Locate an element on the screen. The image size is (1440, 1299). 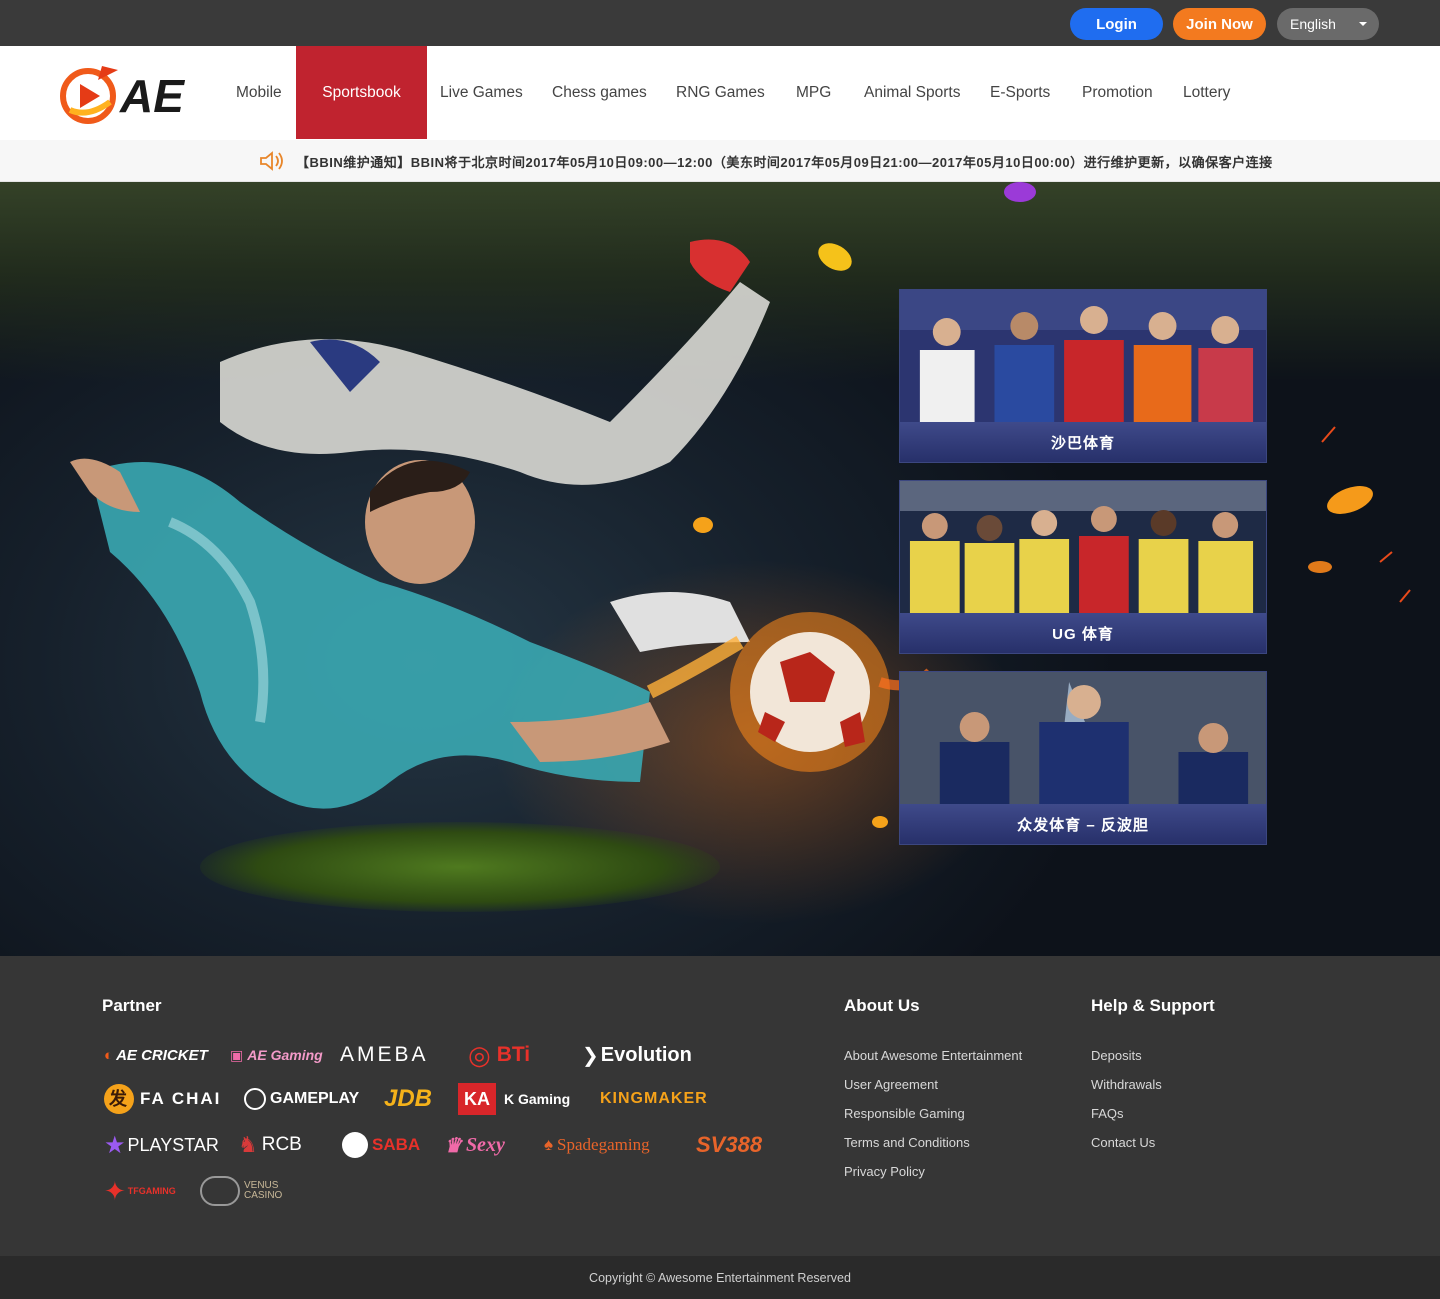
nav-item-e-sports: E-Sports is located at coordinates (1020, 93).